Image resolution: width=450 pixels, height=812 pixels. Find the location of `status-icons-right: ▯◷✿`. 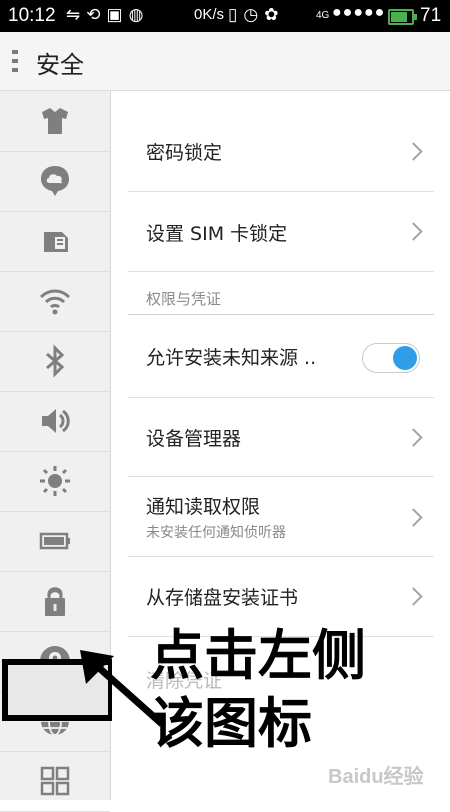

status-icons-right: ▯◷✿ is located at coordinates (256, 15).